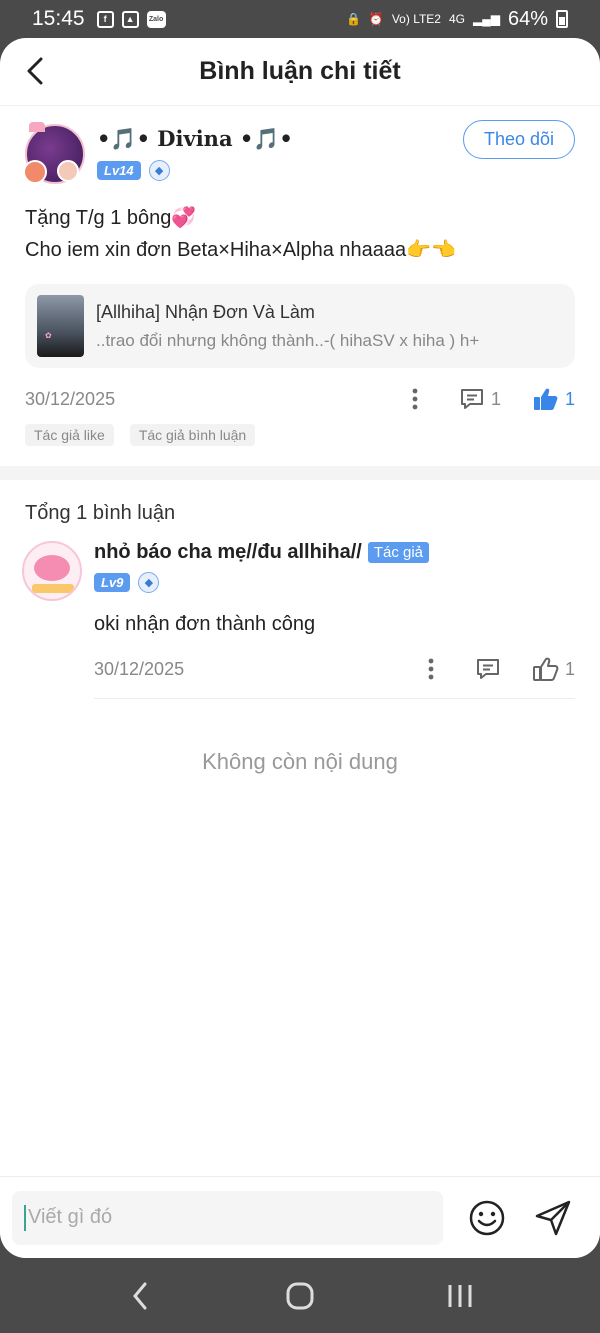 The image size is (600, 1333). Describe the element at coordinates (398, 552) in the screenshot. I see `author-badge: Tác giả` at that location.